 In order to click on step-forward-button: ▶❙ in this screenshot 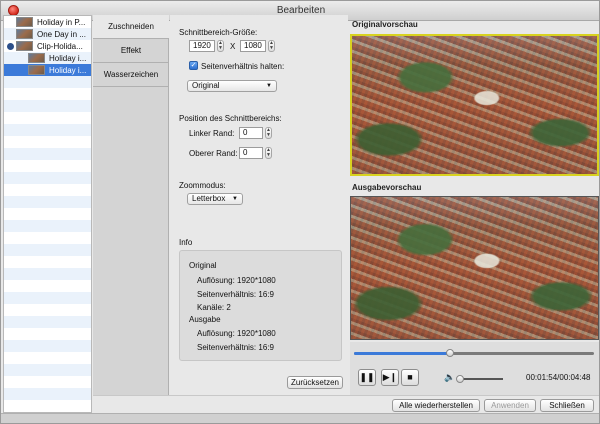, I will do `click(390, 377)`.